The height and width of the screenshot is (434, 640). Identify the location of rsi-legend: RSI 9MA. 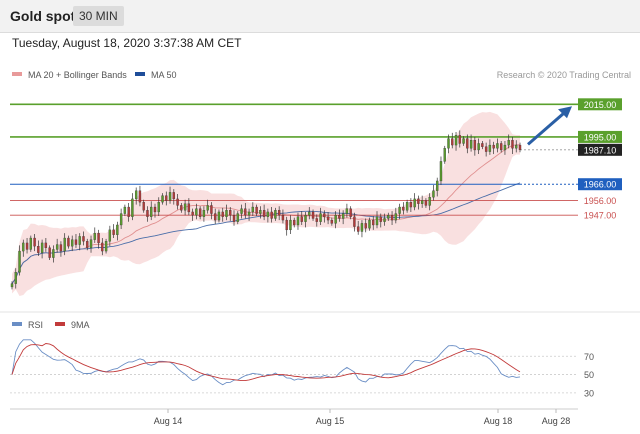
(51, 325).